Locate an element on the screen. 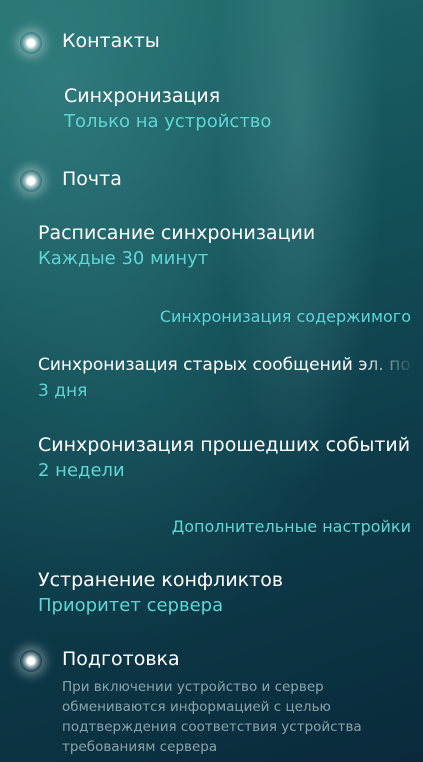 Image resolution: width=423 pixels, height=762 pixels. past-events-sync-combobox: Синхронизация прошедших событий 2 недели is located at coordinates (226, 458).